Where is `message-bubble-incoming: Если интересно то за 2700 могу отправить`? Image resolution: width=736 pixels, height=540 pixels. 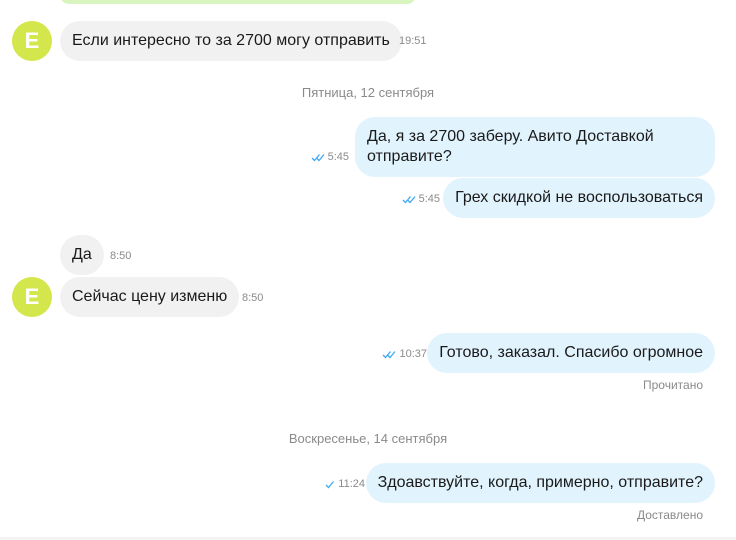
message-bubble-incoming: Если интересно то за 2700 могу отправить is located at coordinates (231, 41).